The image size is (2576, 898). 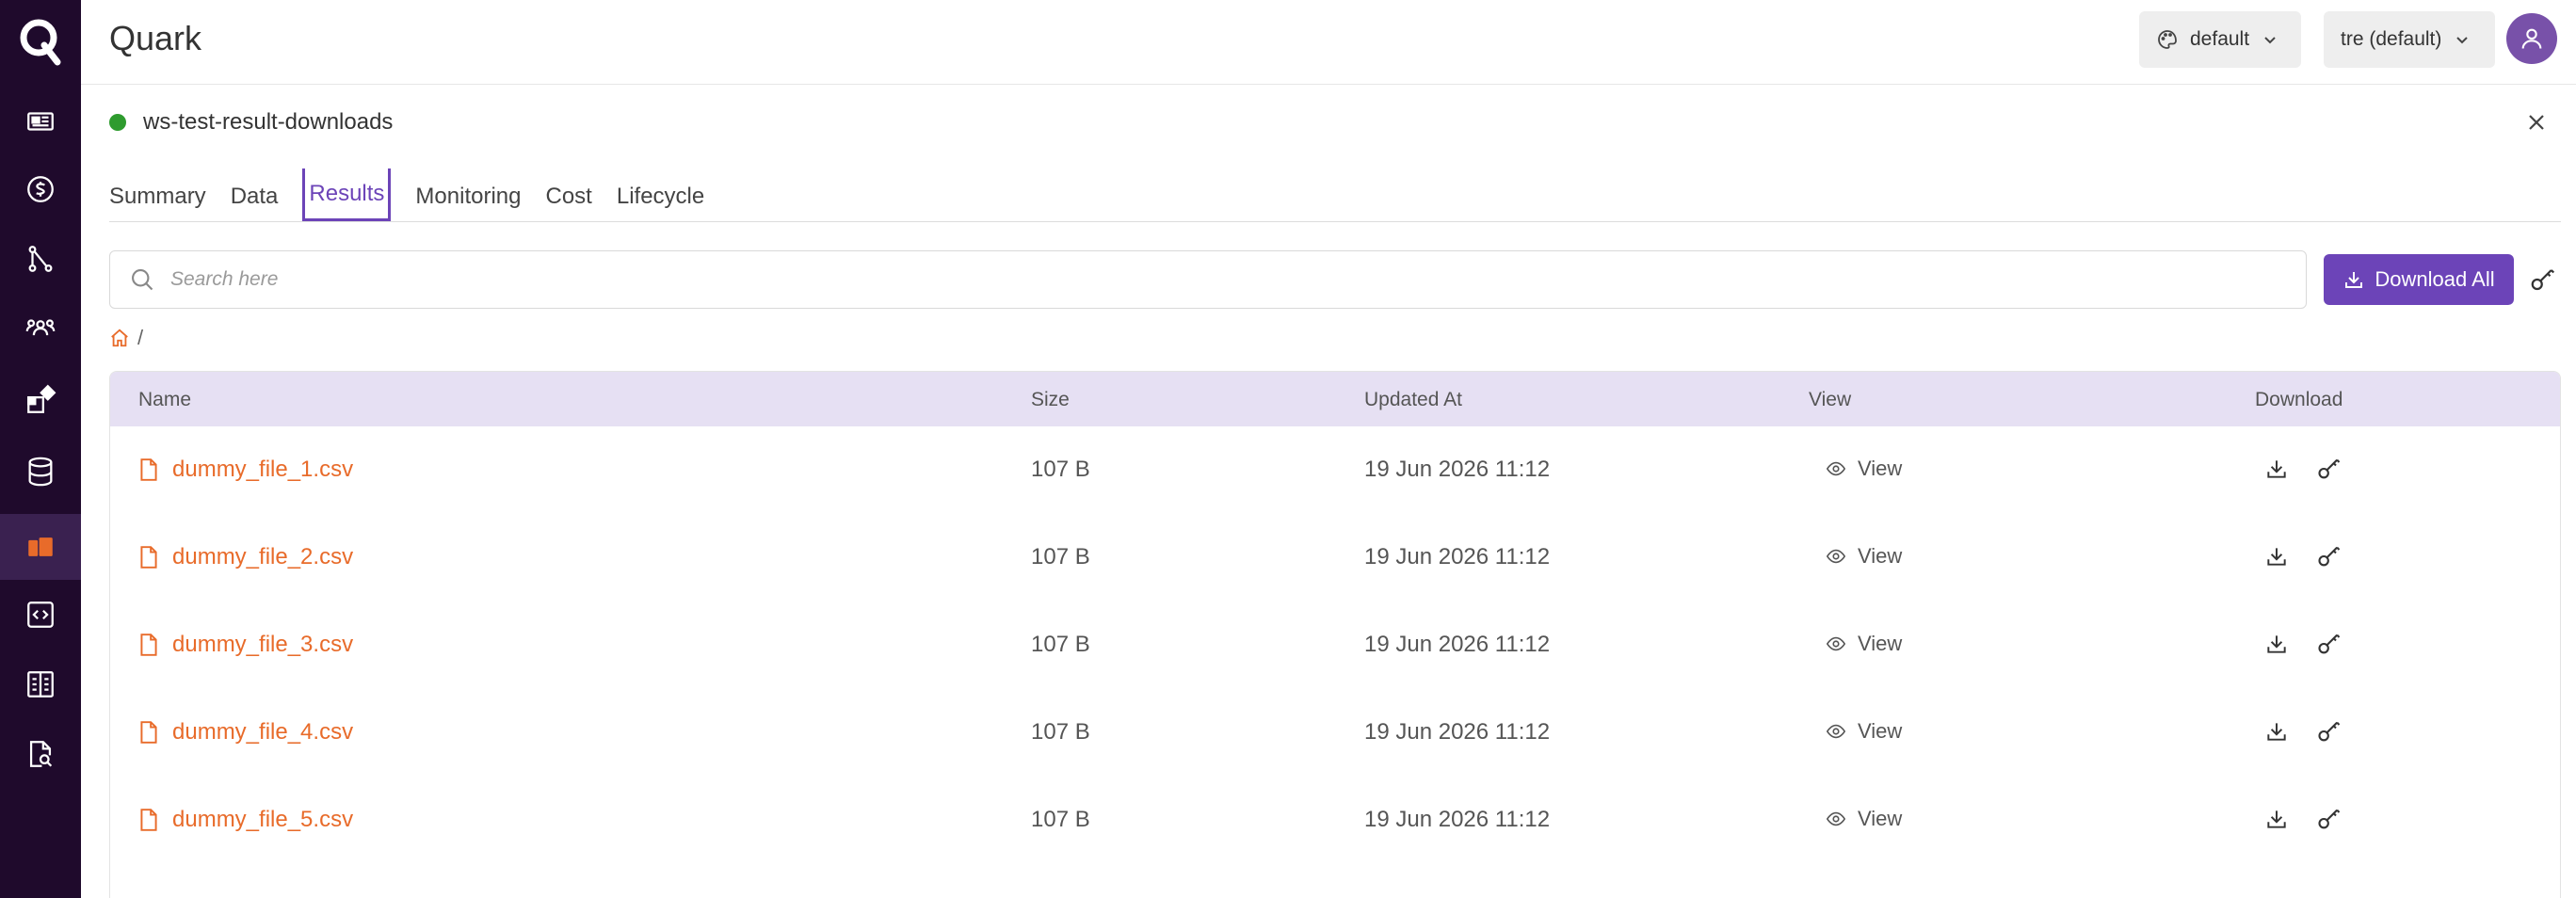 What do you see at coordinates (40, 40) in the screenshot?
I see `quark-logo` at bounding box center [40, 40].